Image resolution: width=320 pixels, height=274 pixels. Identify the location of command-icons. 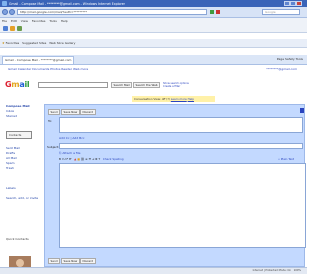
(153, 28).